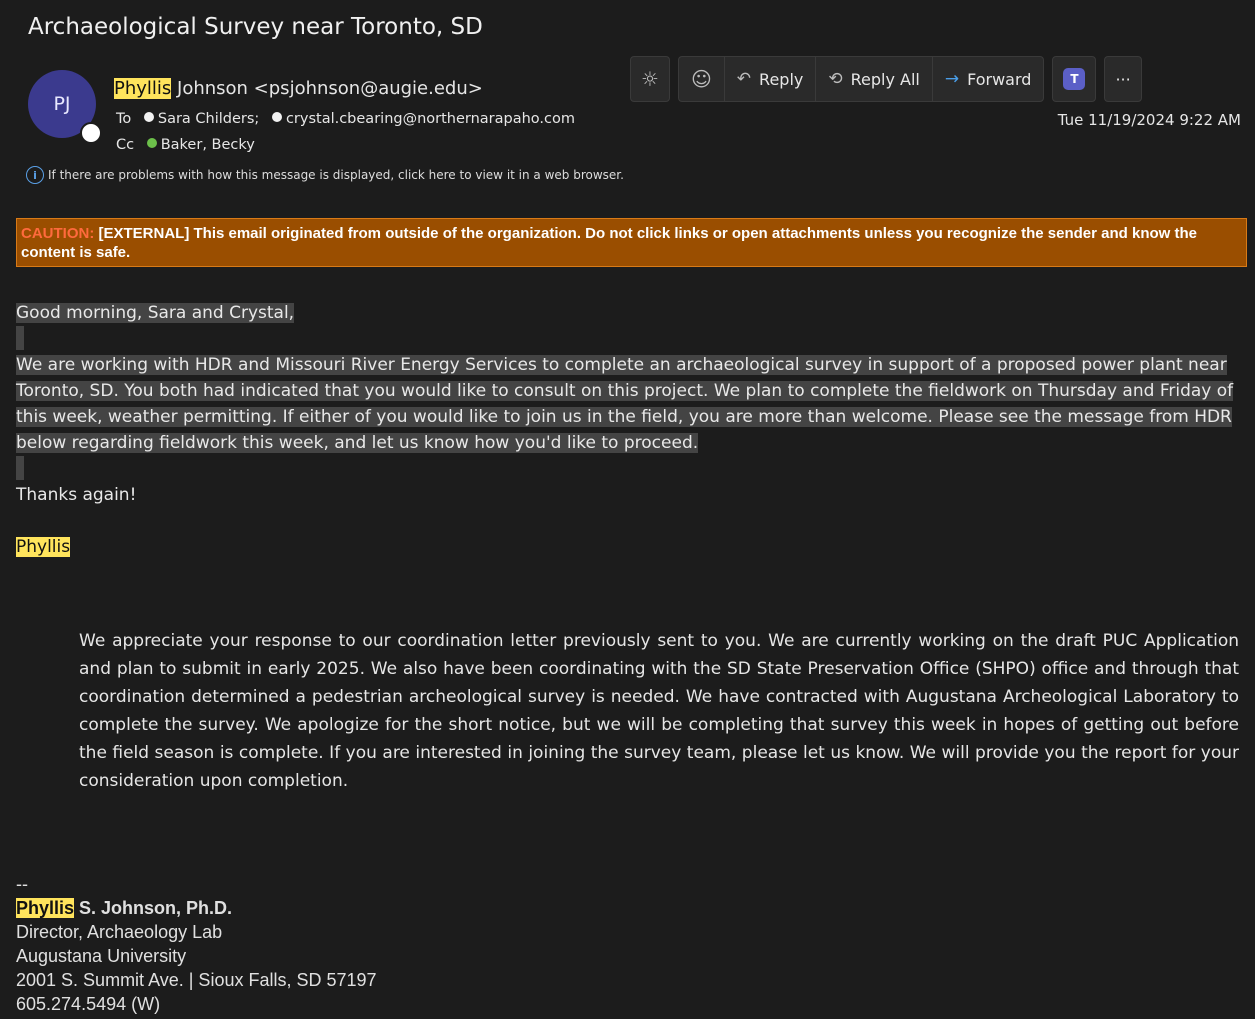 The image size is (1255, 1019). Describe the element at coordinates (155, 313) in the screenshot. I see `greeting: Good morning, Sara and Crystal,` at that location.